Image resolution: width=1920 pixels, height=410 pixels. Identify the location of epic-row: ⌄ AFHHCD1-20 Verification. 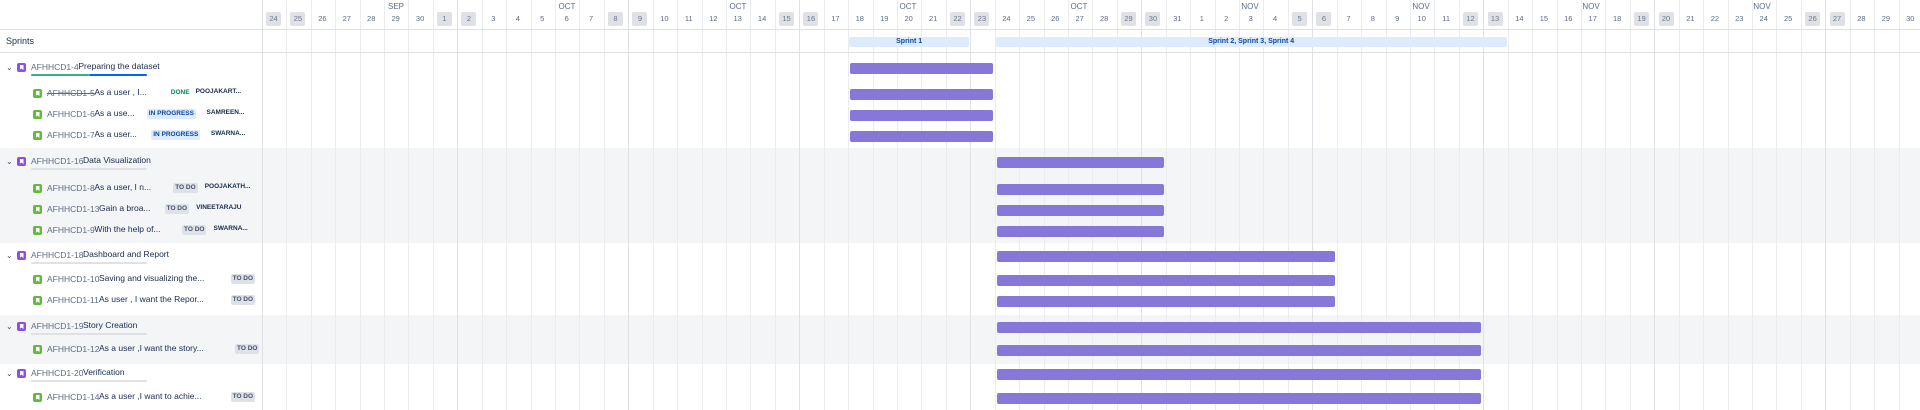
(131, 374).